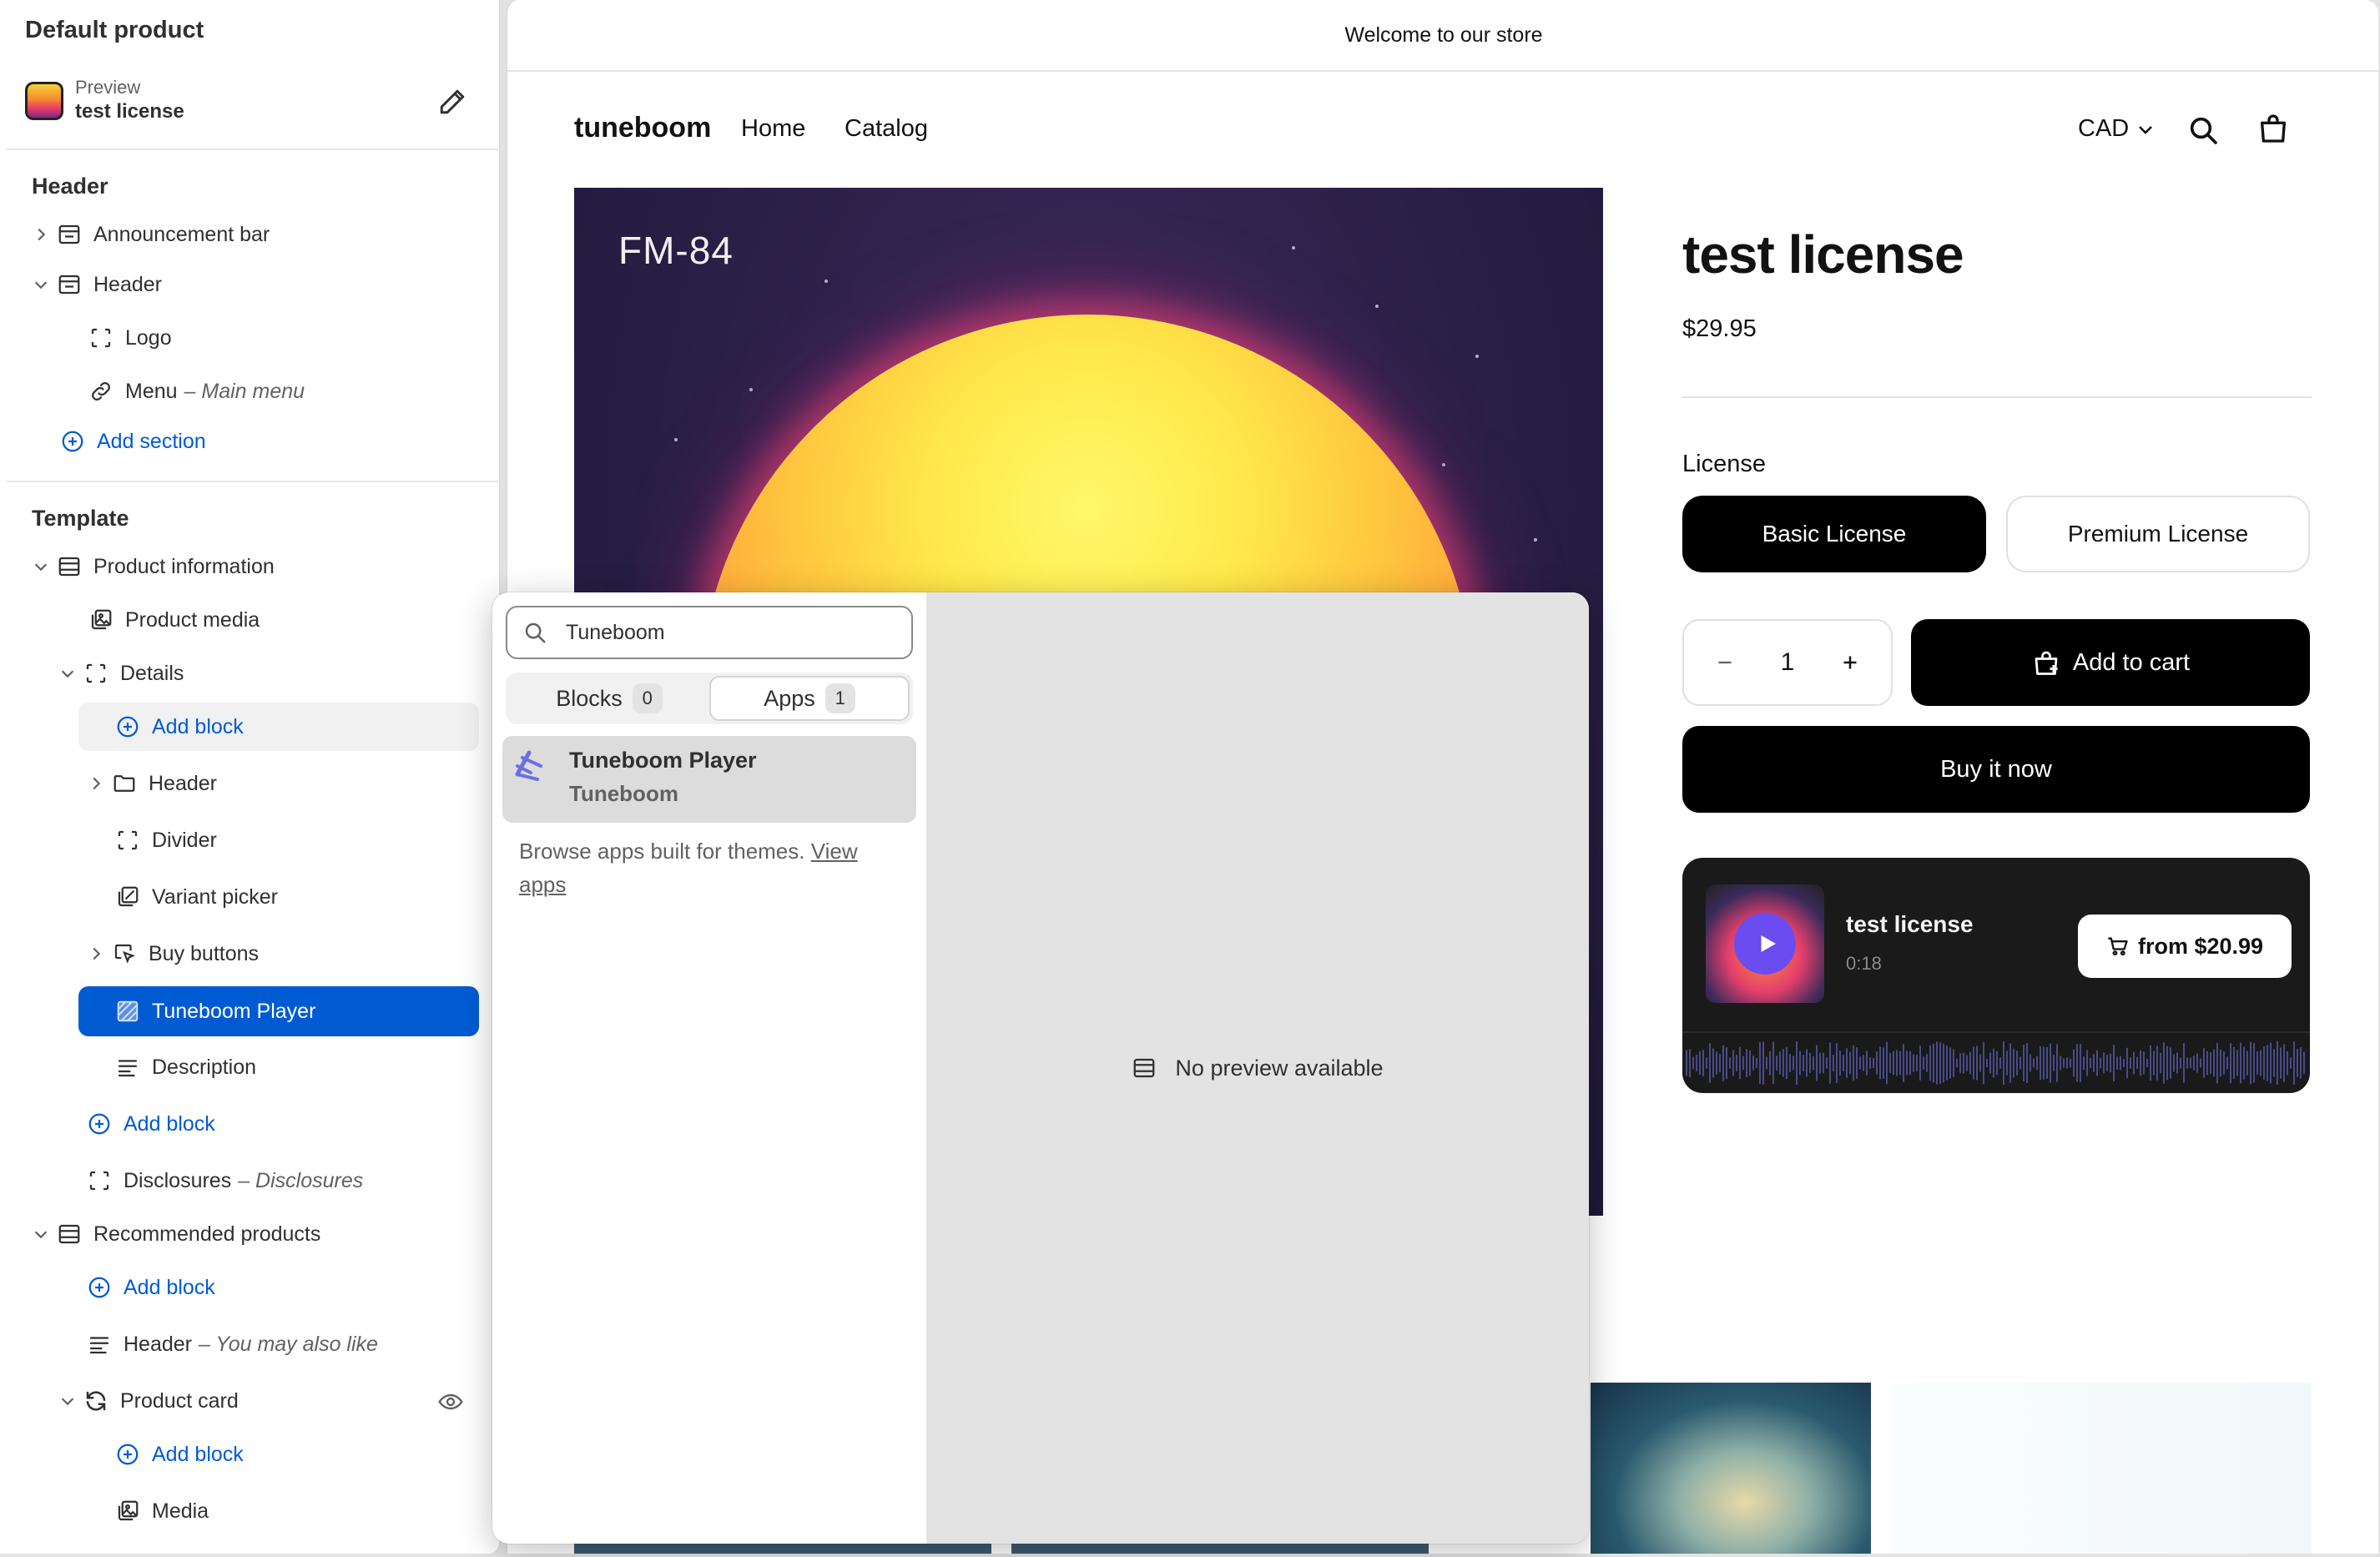 The height and width of the screenshot is (1557, 2380). I want to click on block-media: Media, so click(298, 1511).